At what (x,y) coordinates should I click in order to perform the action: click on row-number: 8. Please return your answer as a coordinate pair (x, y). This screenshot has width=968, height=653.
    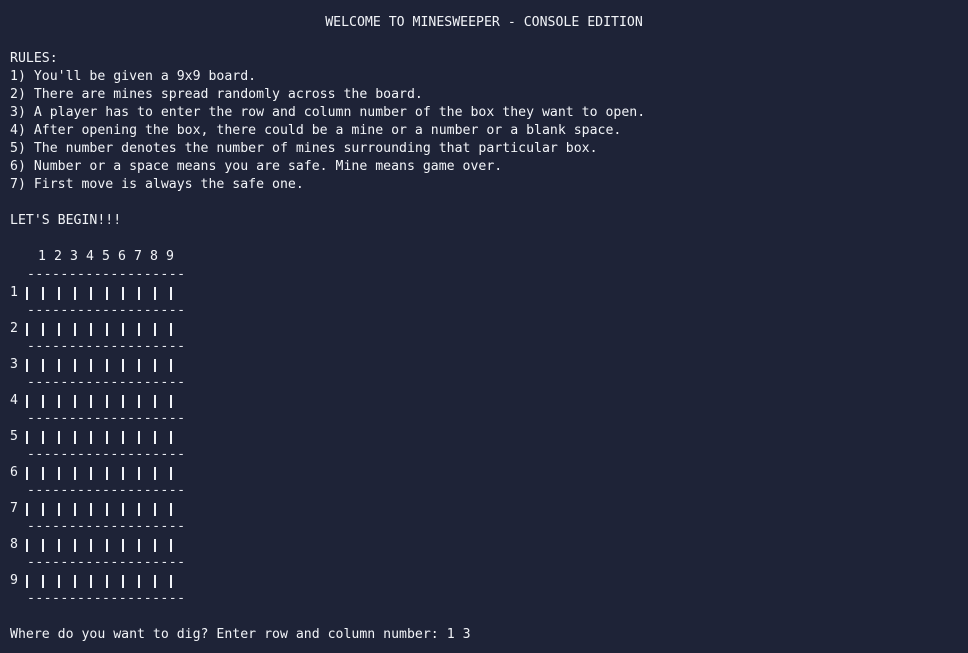
    Looking at the image, I should click on (14, 544).